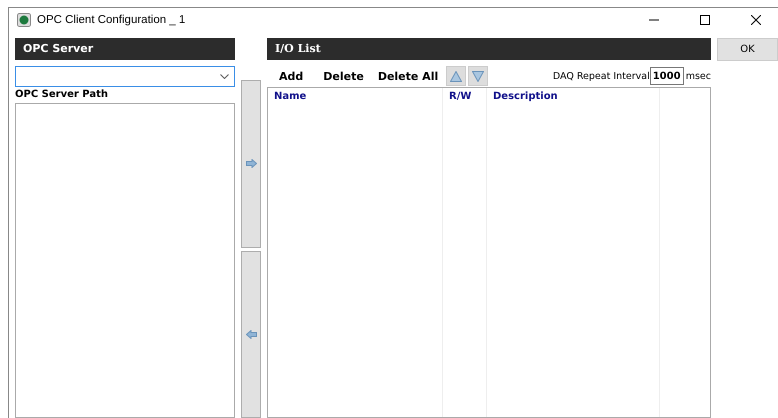 This screenshot has height=418, width=778. I want to click on server-dropdown, so click(125, 76).